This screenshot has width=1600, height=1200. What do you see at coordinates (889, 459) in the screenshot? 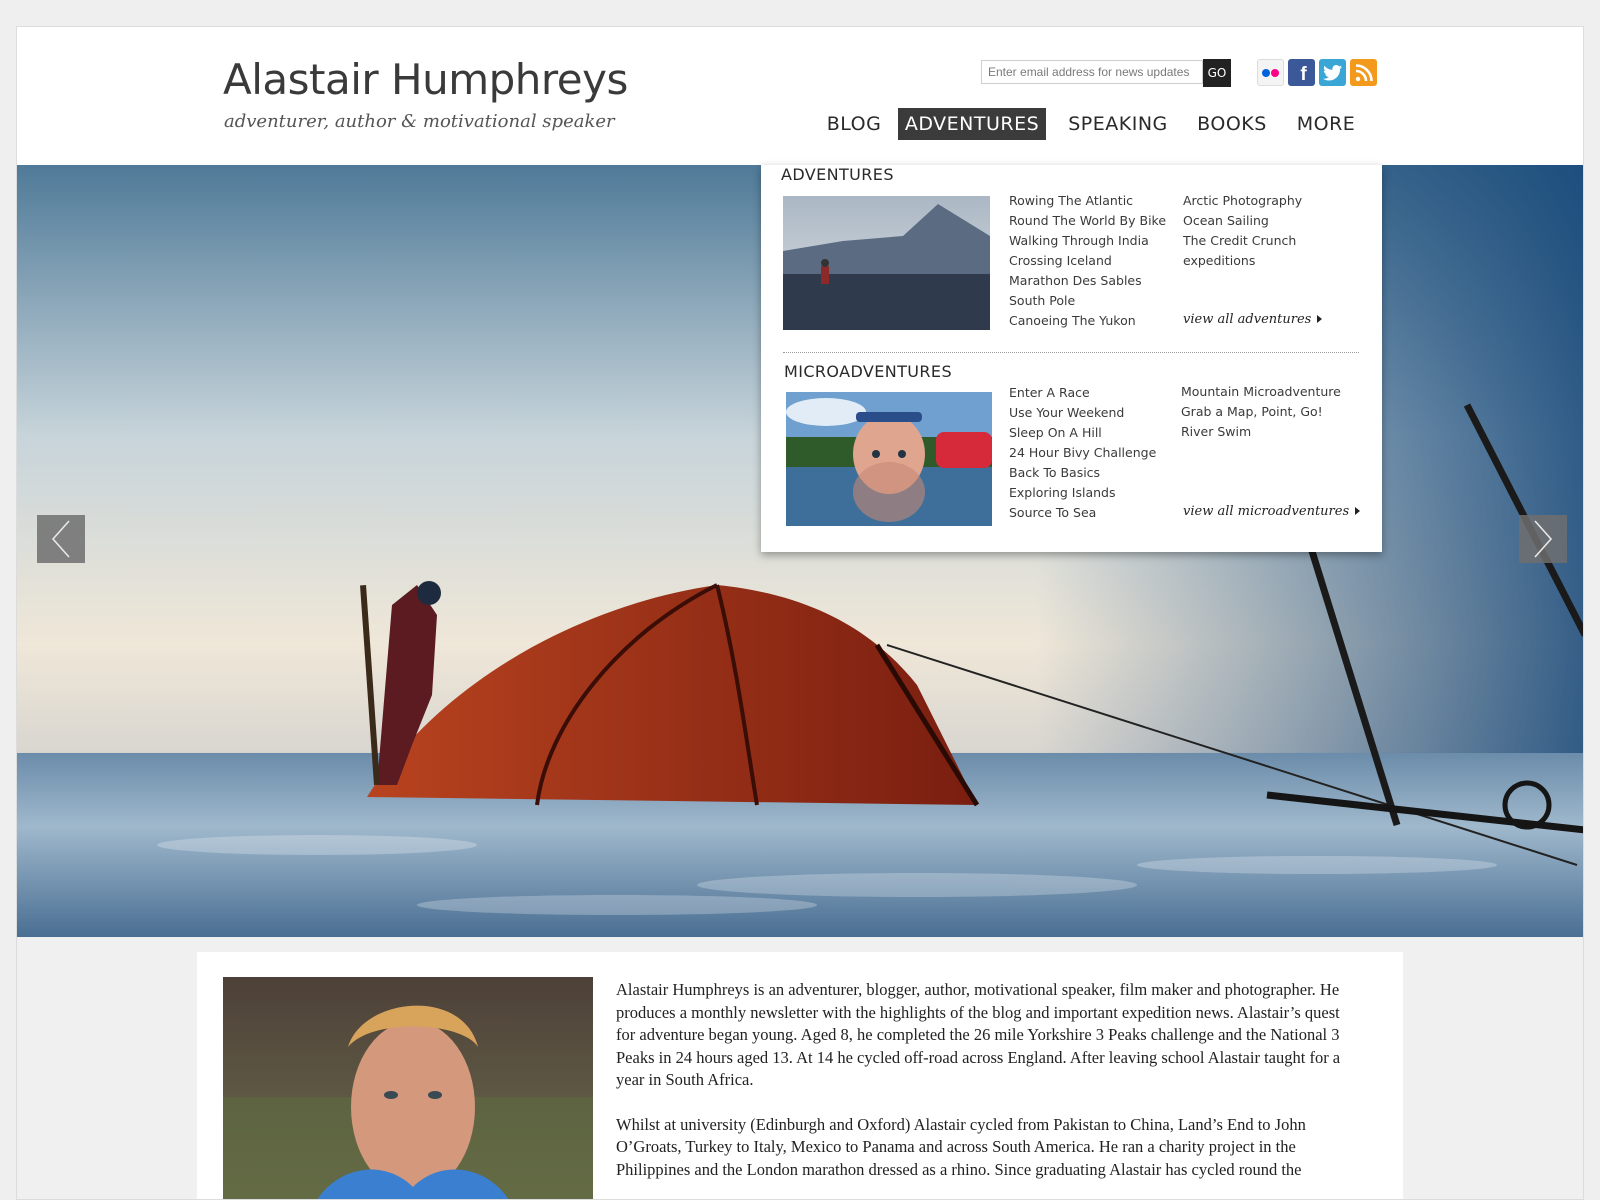
I see `microadventures-thumbnail` at bounding box center [889, 459].